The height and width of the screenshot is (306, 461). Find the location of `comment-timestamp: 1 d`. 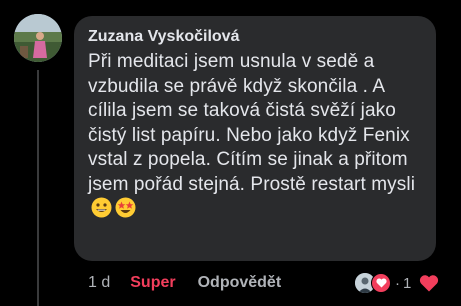

comment-timestamp: 1 d is located at coordinates (99, 283).